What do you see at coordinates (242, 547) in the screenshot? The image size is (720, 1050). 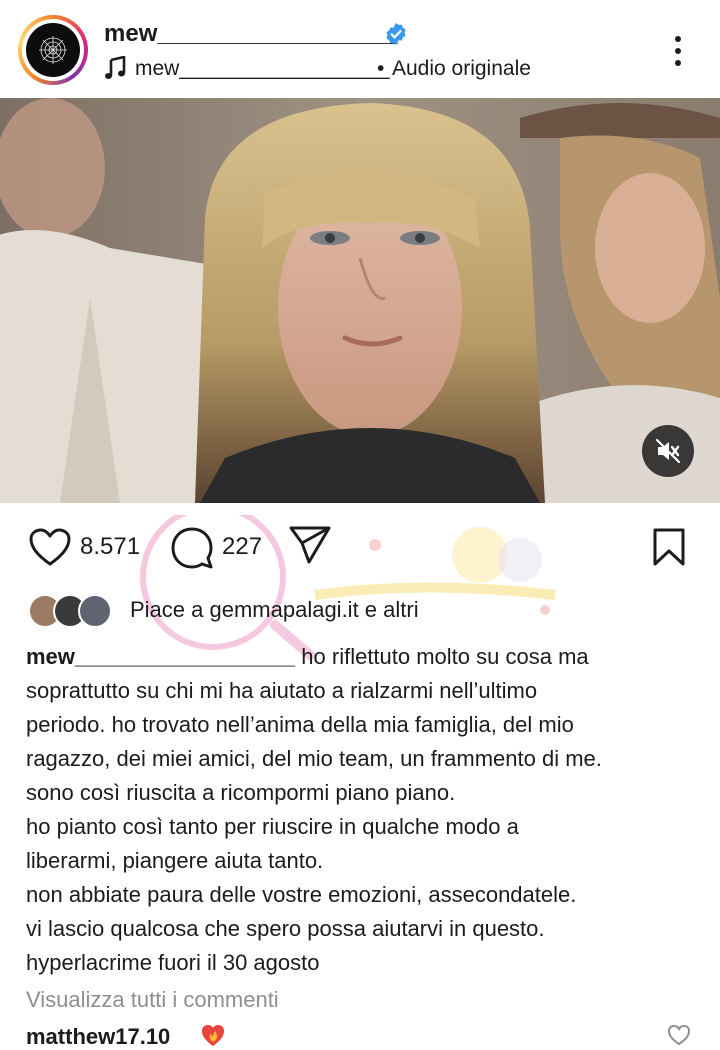 I see `comment-count: 227` at bounding box center [242, 547].